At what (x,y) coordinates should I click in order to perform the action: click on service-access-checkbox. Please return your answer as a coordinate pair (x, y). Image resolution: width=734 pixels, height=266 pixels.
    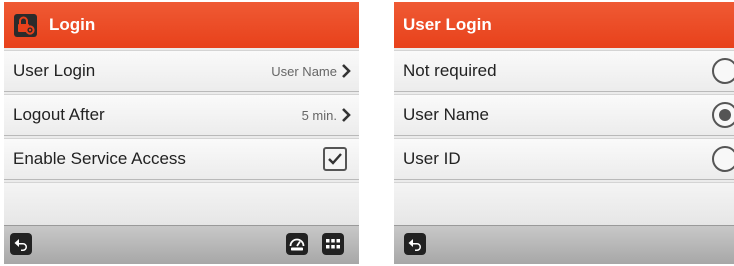
    Looking at the image, I should click on (335, 159).